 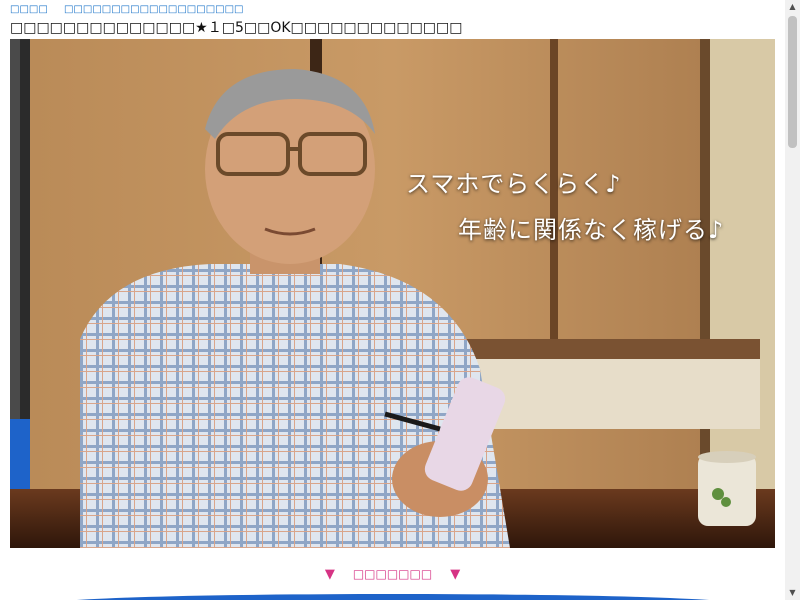 I want to click on scroll-down-arrow-icon: ▼, so click(x=792, y=593).